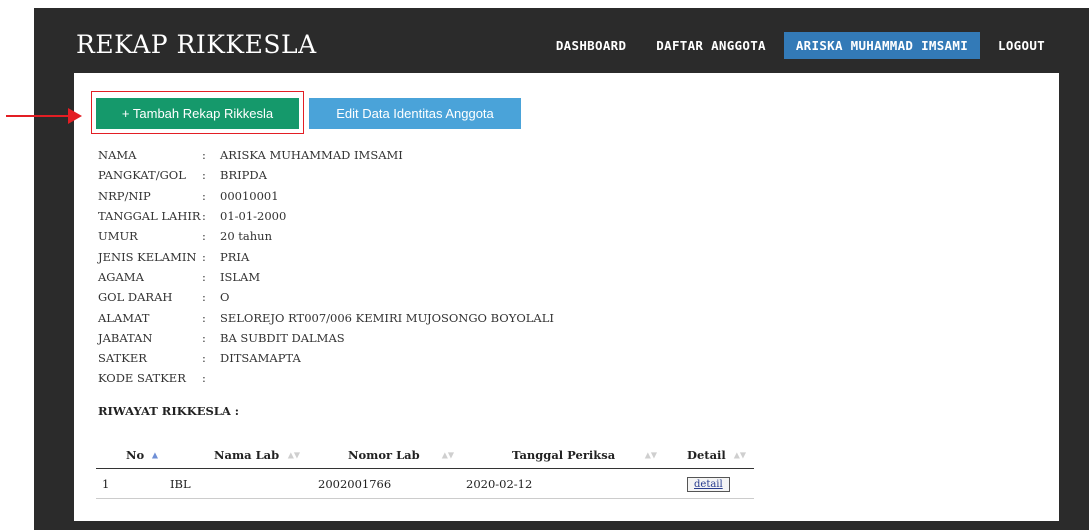  Describe the element at coordinates (235, 256) in the screenshot. I see `info-value: PRIA` at that location.